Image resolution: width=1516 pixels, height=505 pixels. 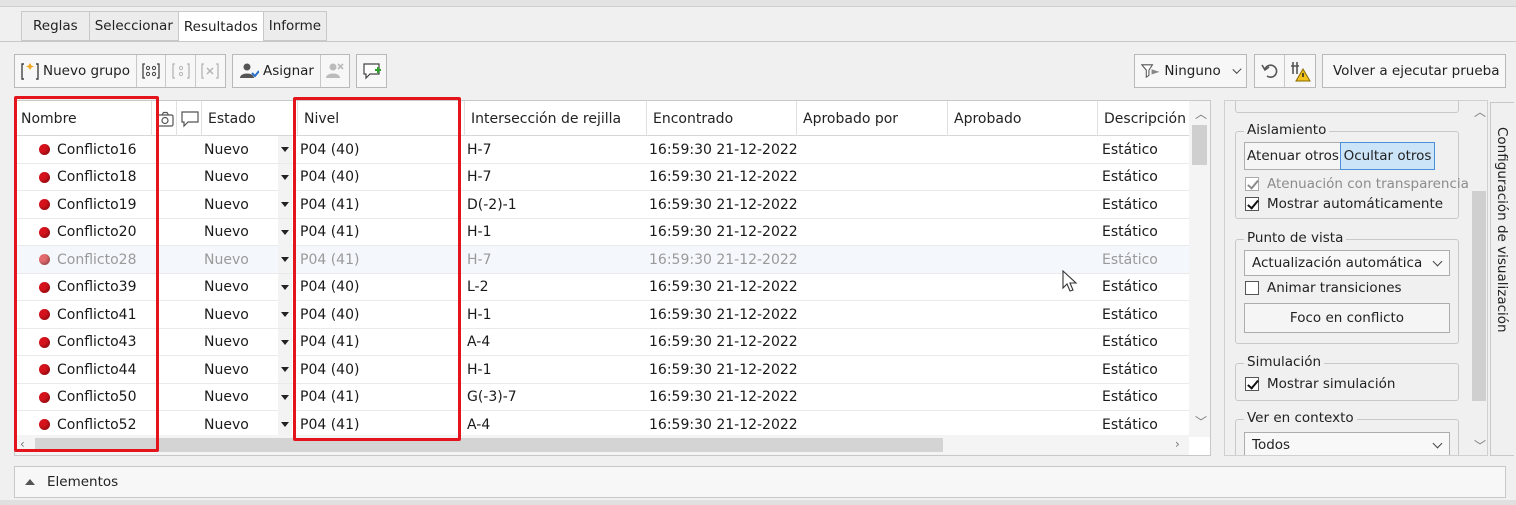 I want to click on col-header-encontrado: Encontrado, so click(x=722, y=118).